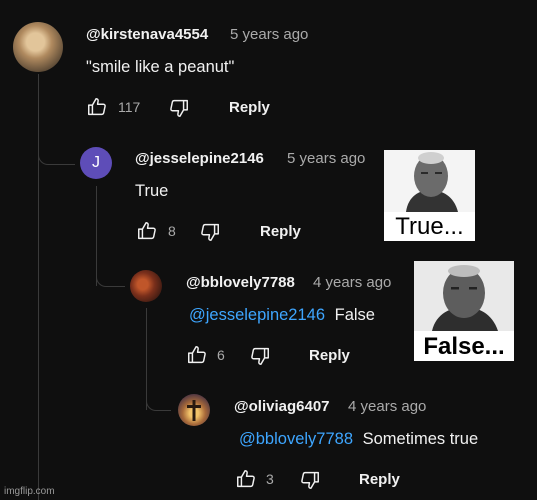 The width and height of the screenshot is (537, 500). I want to click on cross-icon, so click(194, 410).